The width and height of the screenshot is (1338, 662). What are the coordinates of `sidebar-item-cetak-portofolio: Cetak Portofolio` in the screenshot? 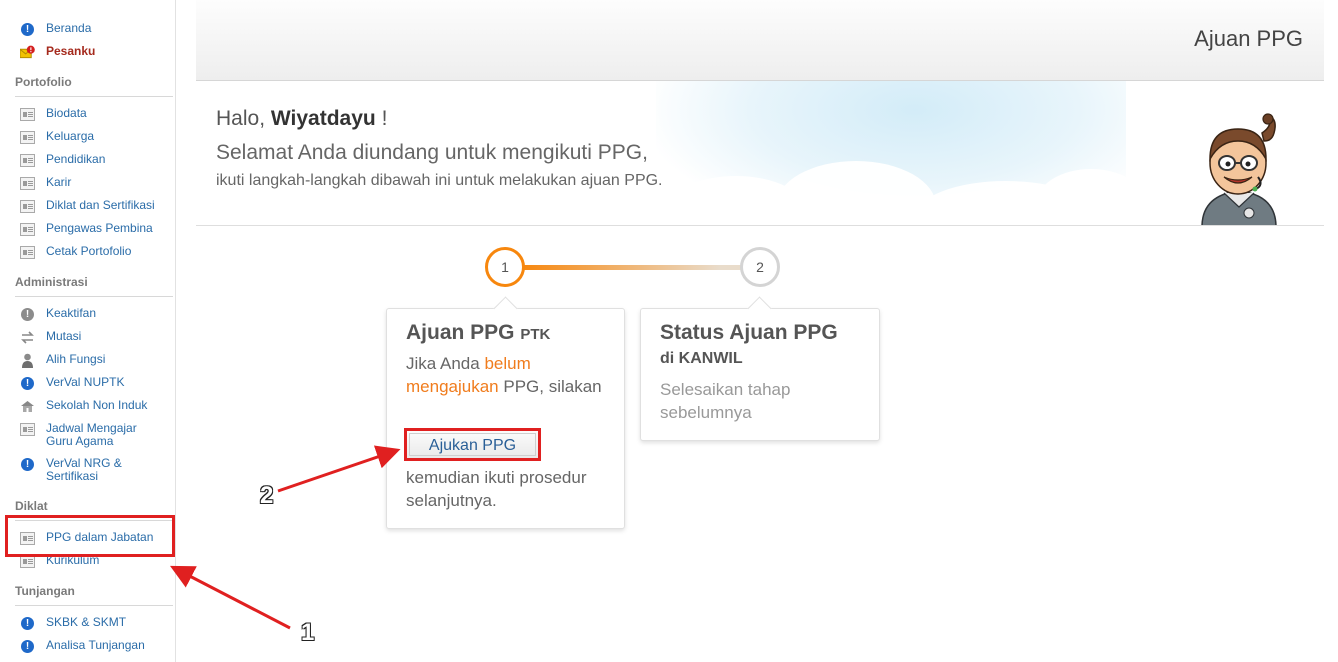 It's located at (95, 252).